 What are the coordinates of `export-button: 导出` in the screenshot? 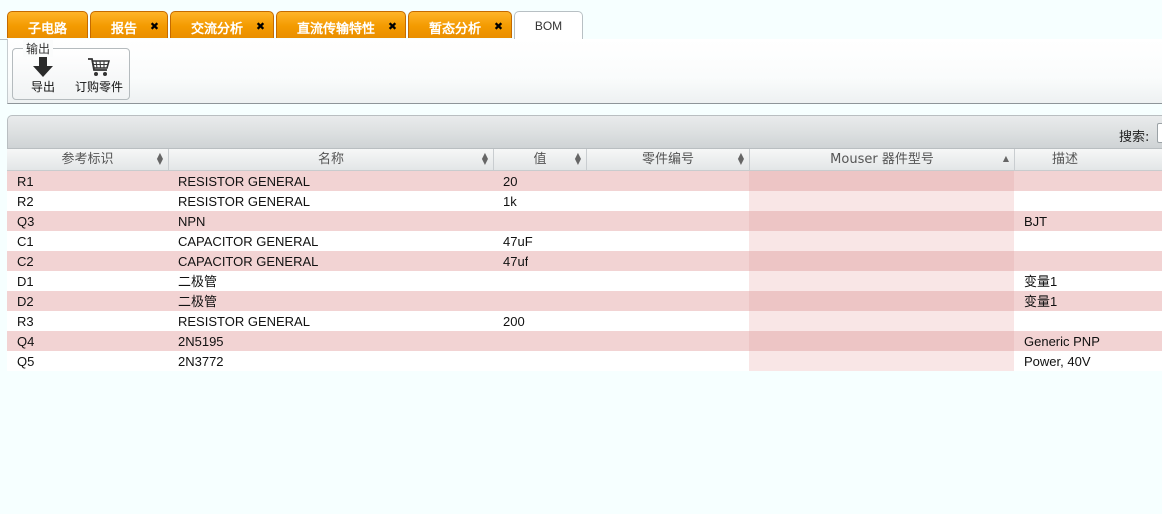 It's located at (43, 77).